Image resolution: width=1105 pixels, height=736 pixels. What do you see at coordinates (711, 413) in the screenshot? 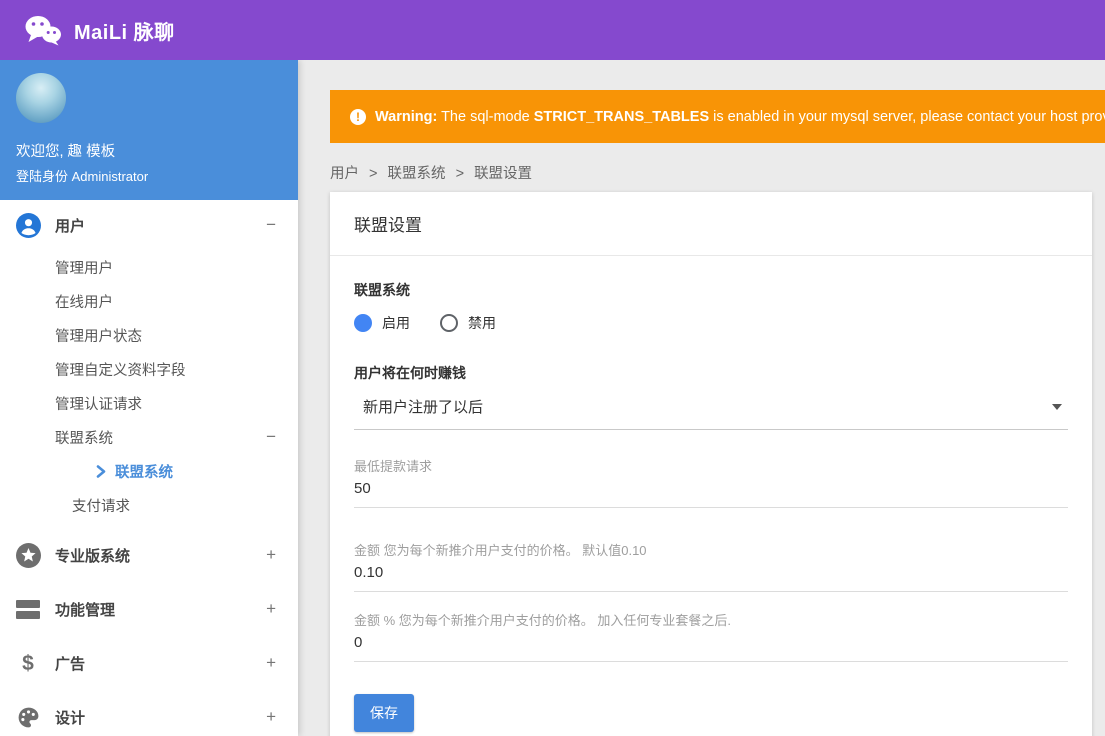
I see `earn-when-select: 新用户注册了以后` at bounding box center [711, 413].